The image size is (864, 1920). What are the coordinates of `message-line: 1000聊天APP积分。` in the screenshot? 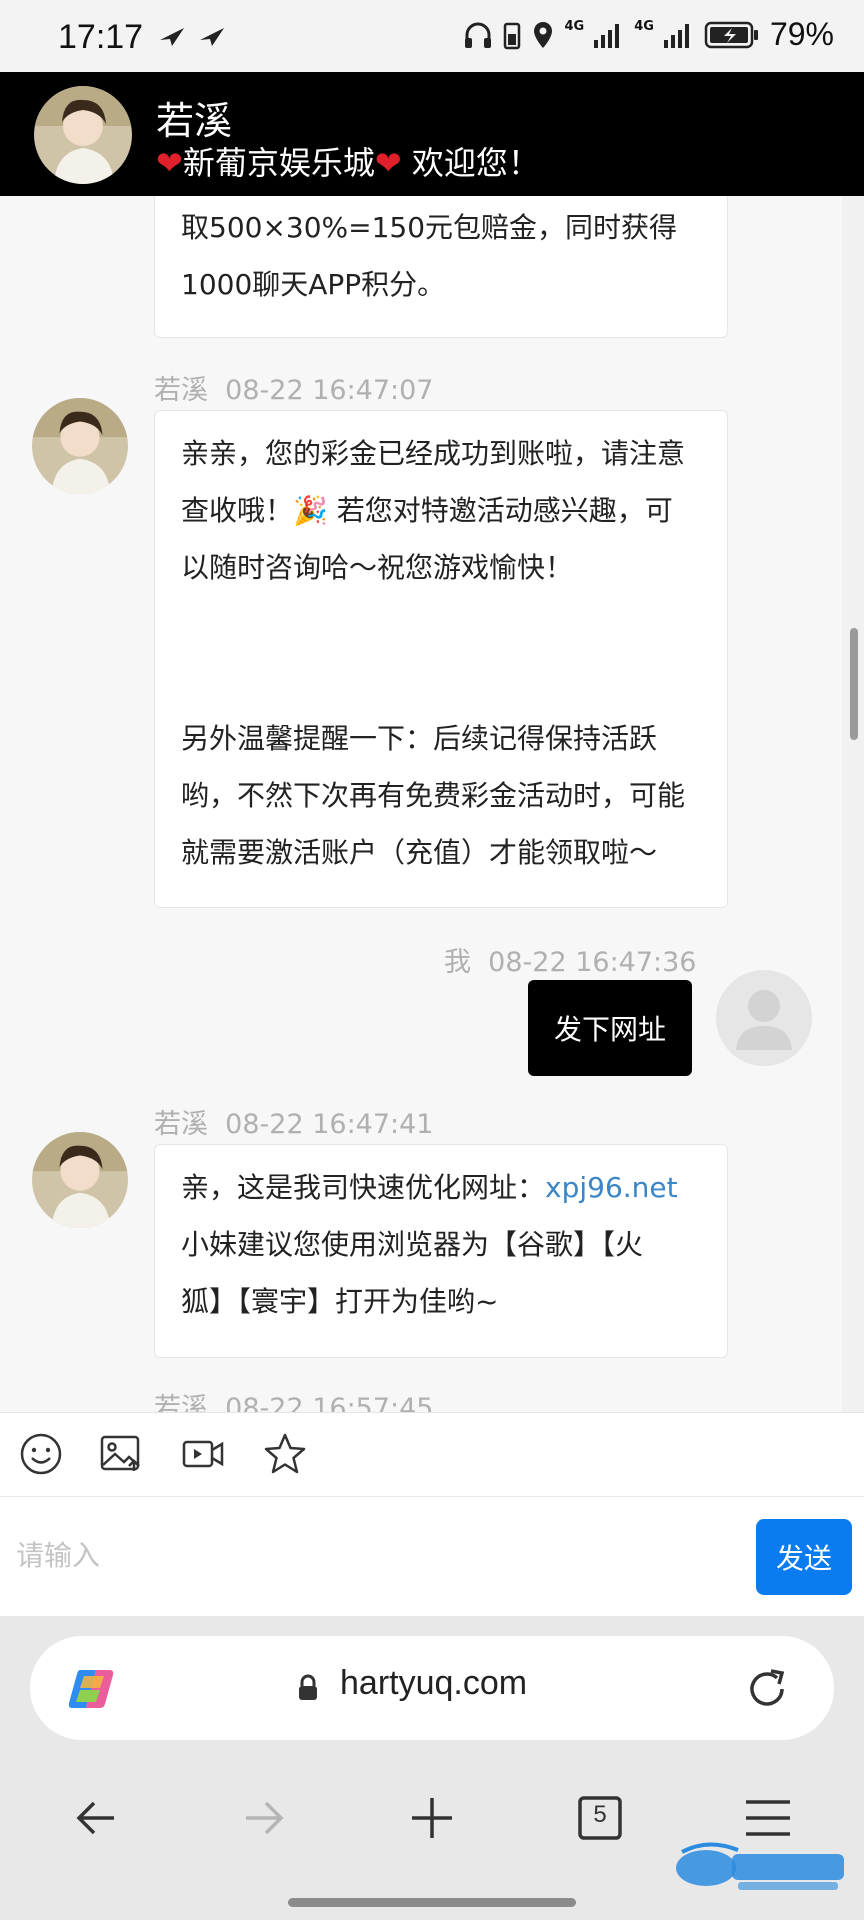 It's located at (313, 284).